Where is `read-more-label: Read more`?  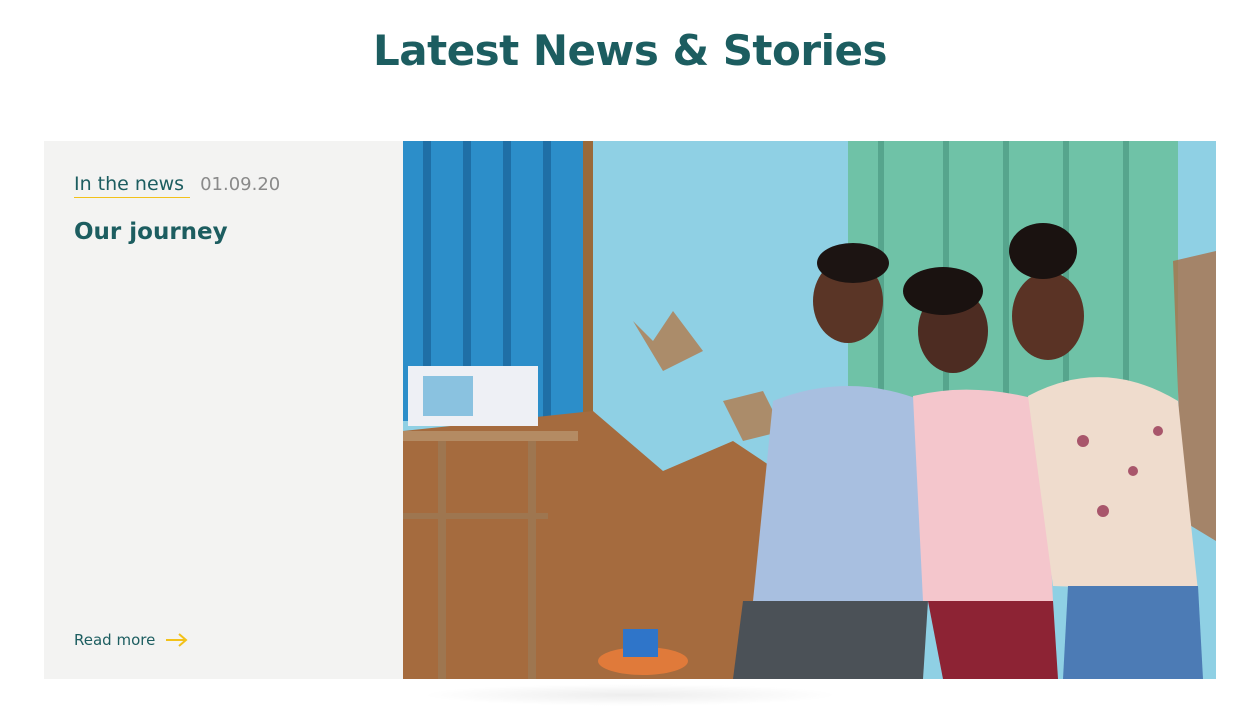
read-more-label: Read more is located at coordinates (115, 640).